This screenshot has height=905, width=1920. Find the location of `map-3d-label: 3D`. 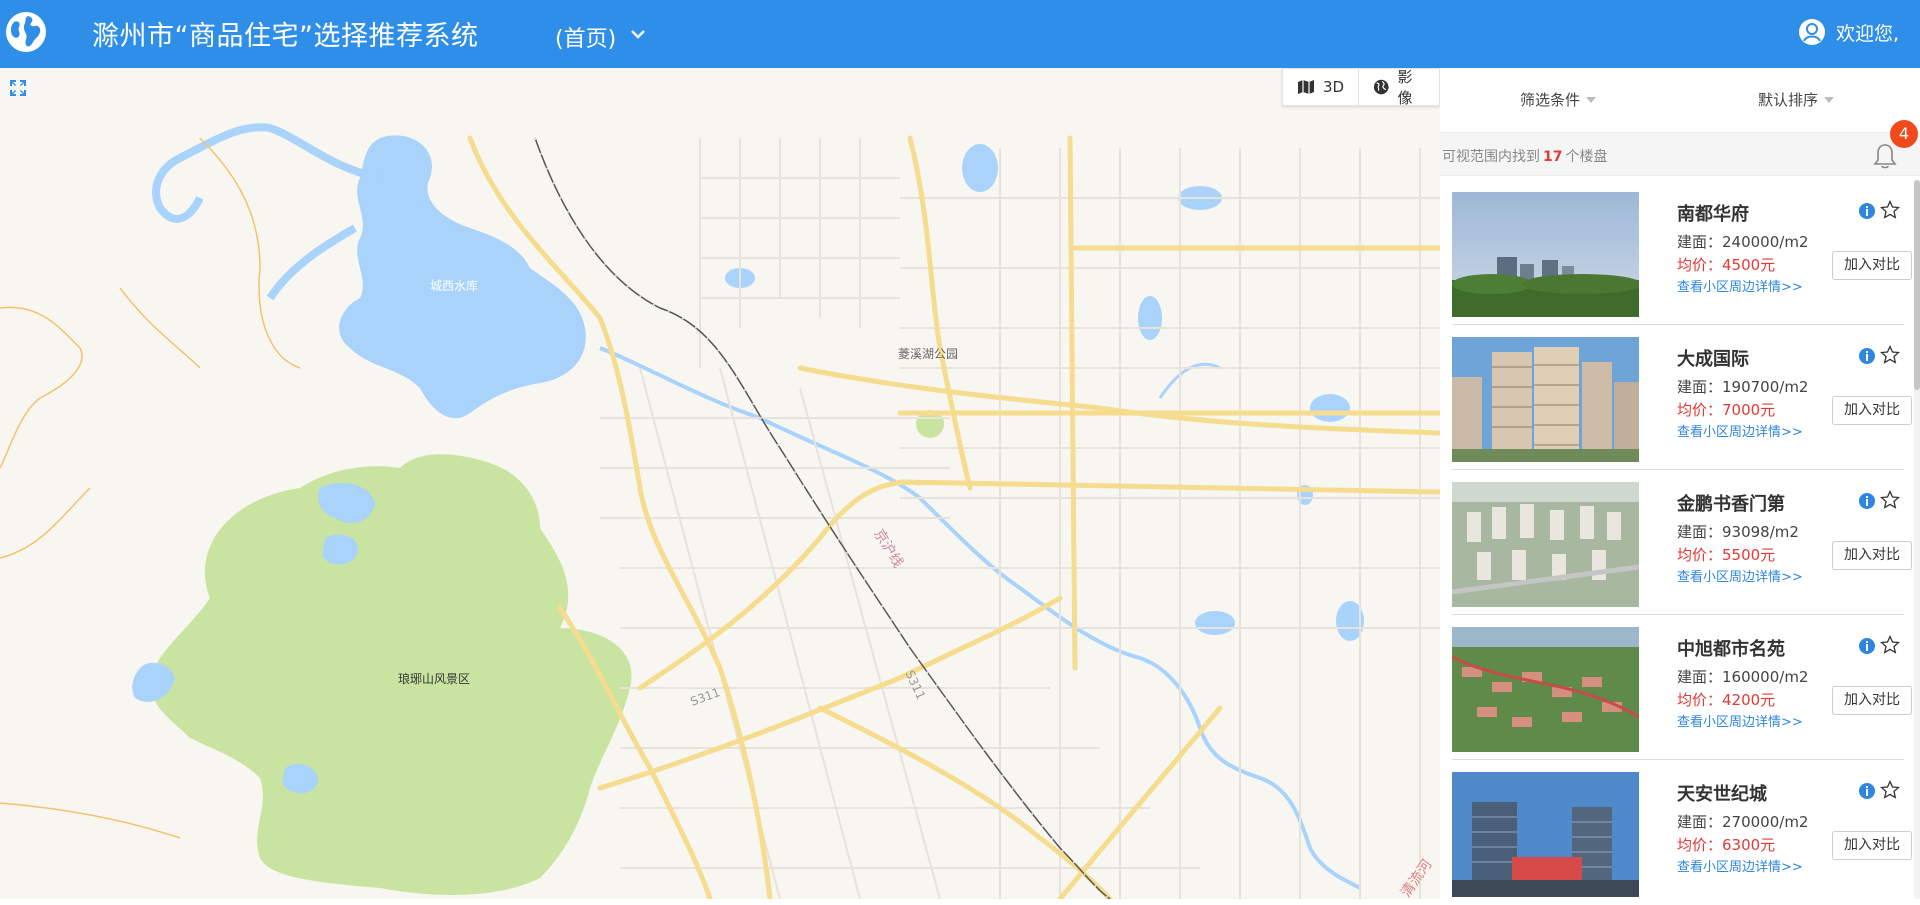

map-3d-label: 3D is located at coordinates (1334, 87).